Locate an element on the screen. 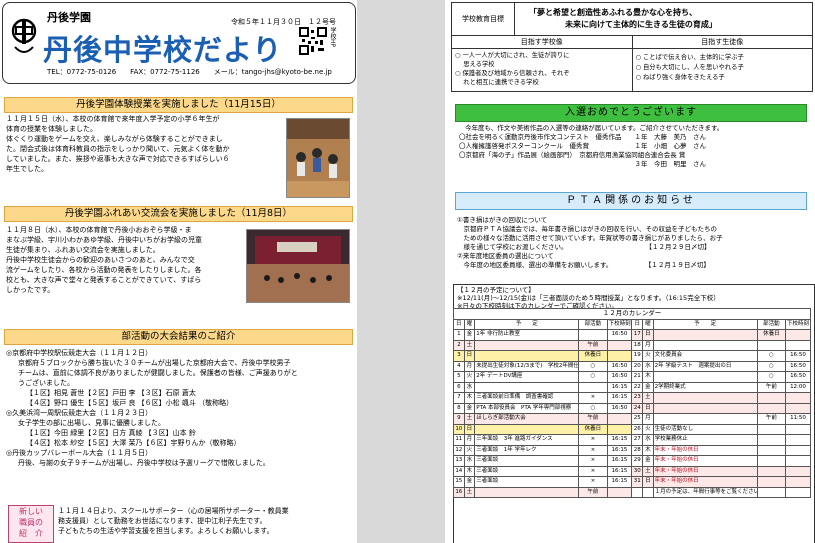 The height and width of the screenshot is (543, 815). list-item: ○ ねばり強く身体をきたえる子 is located at coordinates (680, 77).